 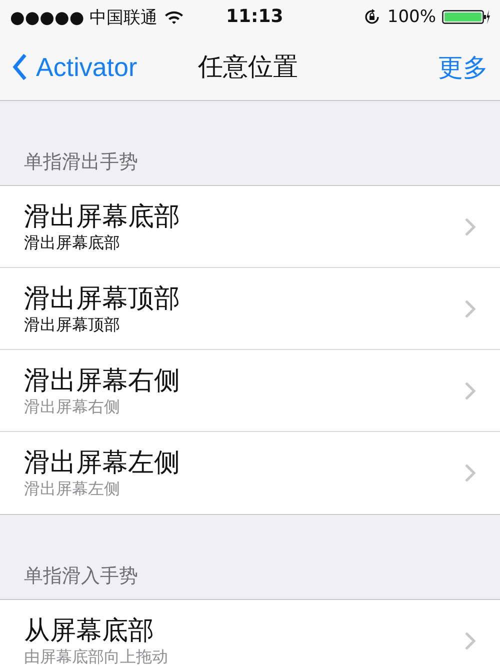 What do you see at coordinates (96, 656) in the screenshot?
I see `row-subtitle: 由屏幕底部向上拖动` at bounding box center [96, 656].